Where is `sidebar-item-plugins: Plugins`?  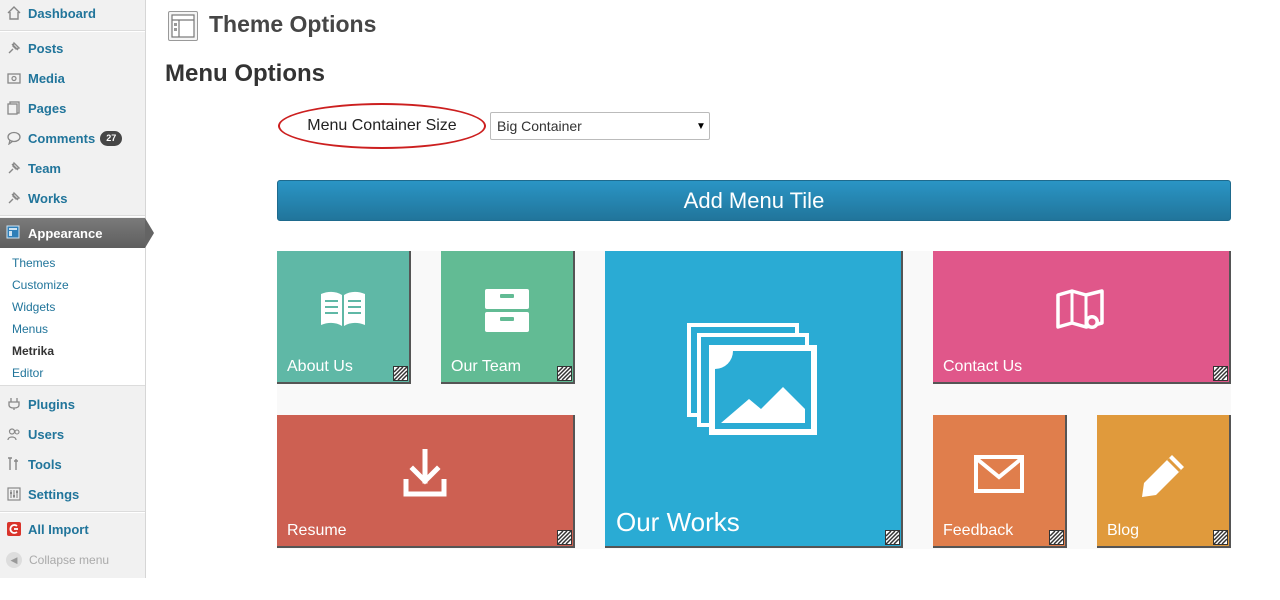 sidebar-item-plugins: Plugins is located at coordinates (72, 404).